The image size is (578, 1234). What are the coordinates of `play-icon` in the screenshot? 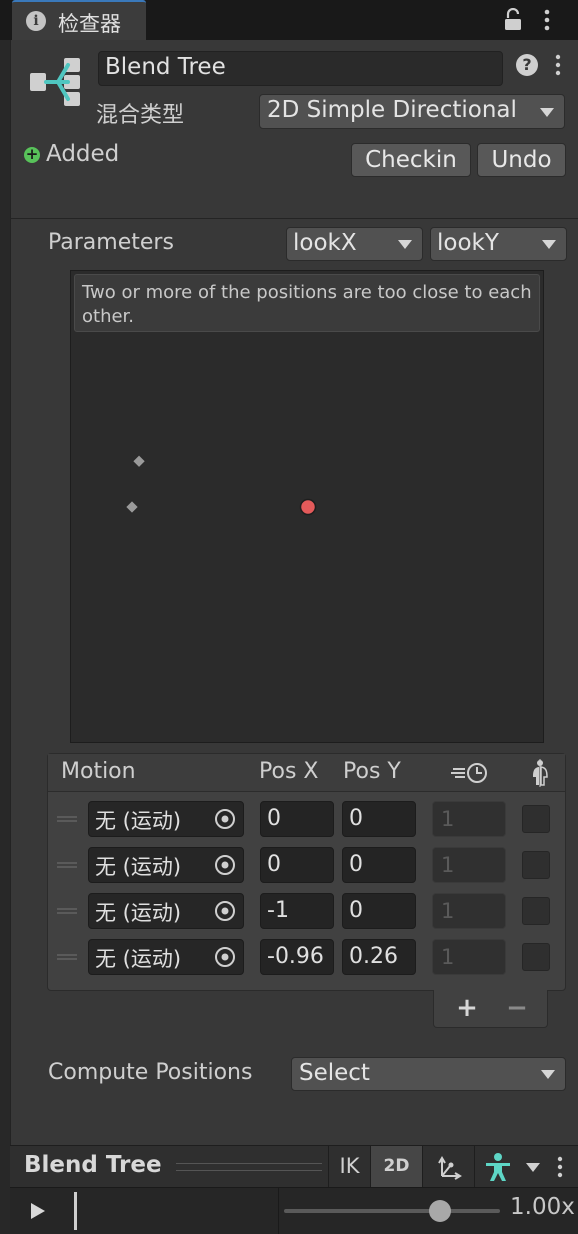 It's located at (38, 1211).